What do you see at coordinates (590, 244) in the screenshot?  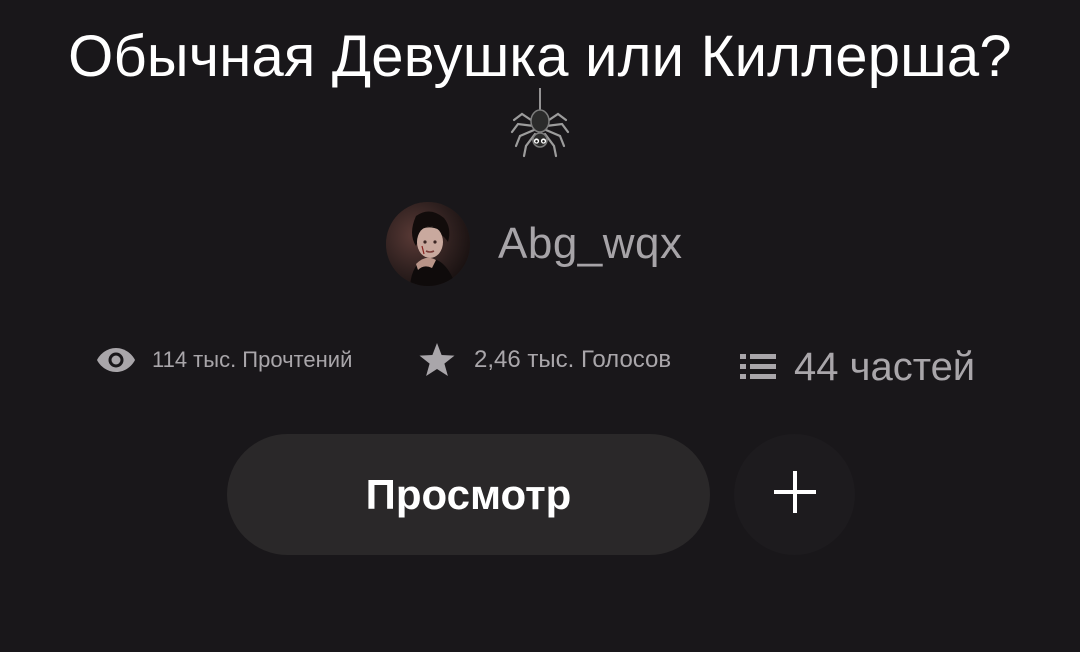 I see `author-name: Abg_wqx` at bounding box center [590, 244].